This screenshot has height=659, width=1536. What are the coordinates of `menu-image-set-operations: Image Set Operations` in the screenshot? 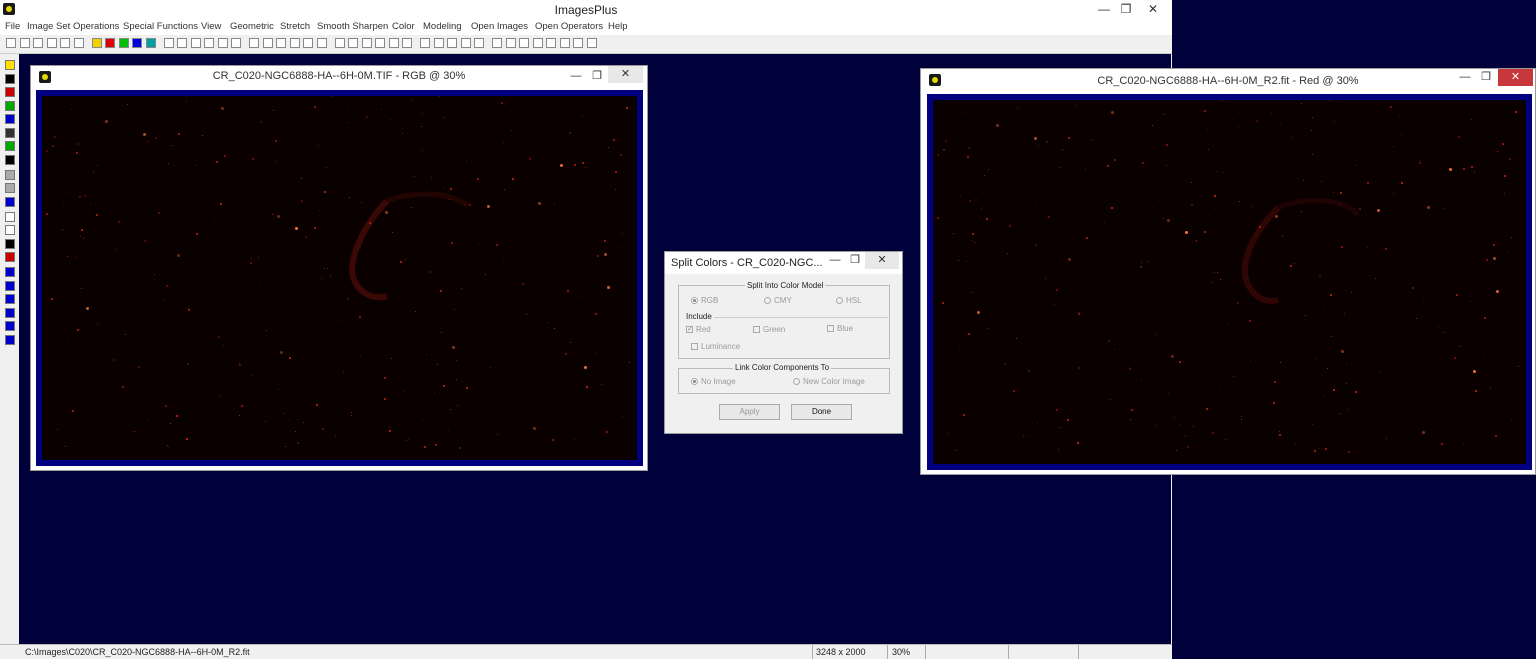 It's located at (73, 26).